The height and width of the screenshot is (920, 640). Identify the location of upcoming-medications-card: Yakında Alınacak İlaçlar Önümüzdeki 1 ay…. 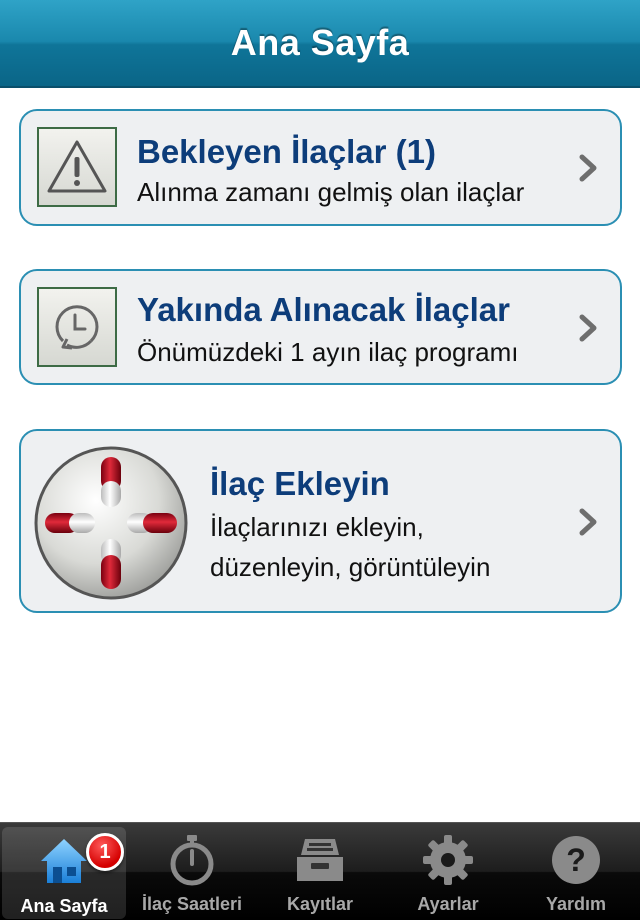
(320, 327).